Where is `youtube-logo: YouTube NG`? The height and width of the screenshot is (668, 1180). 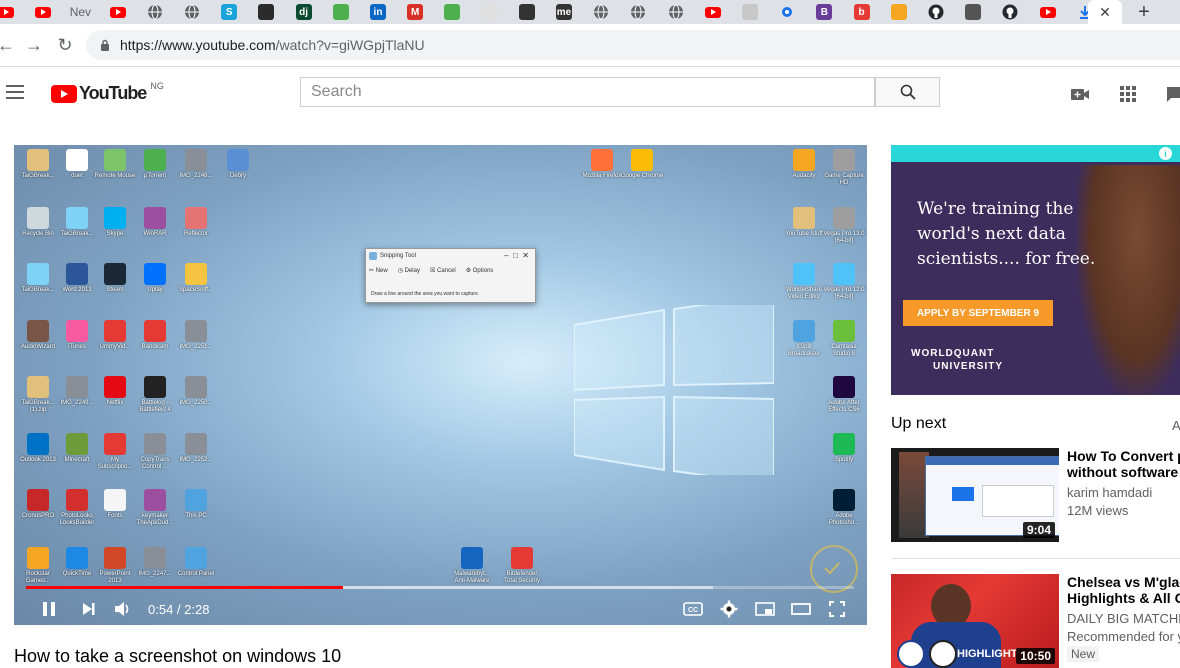
youtube-logo: YouTube NG is located at coordinates (107, 92).